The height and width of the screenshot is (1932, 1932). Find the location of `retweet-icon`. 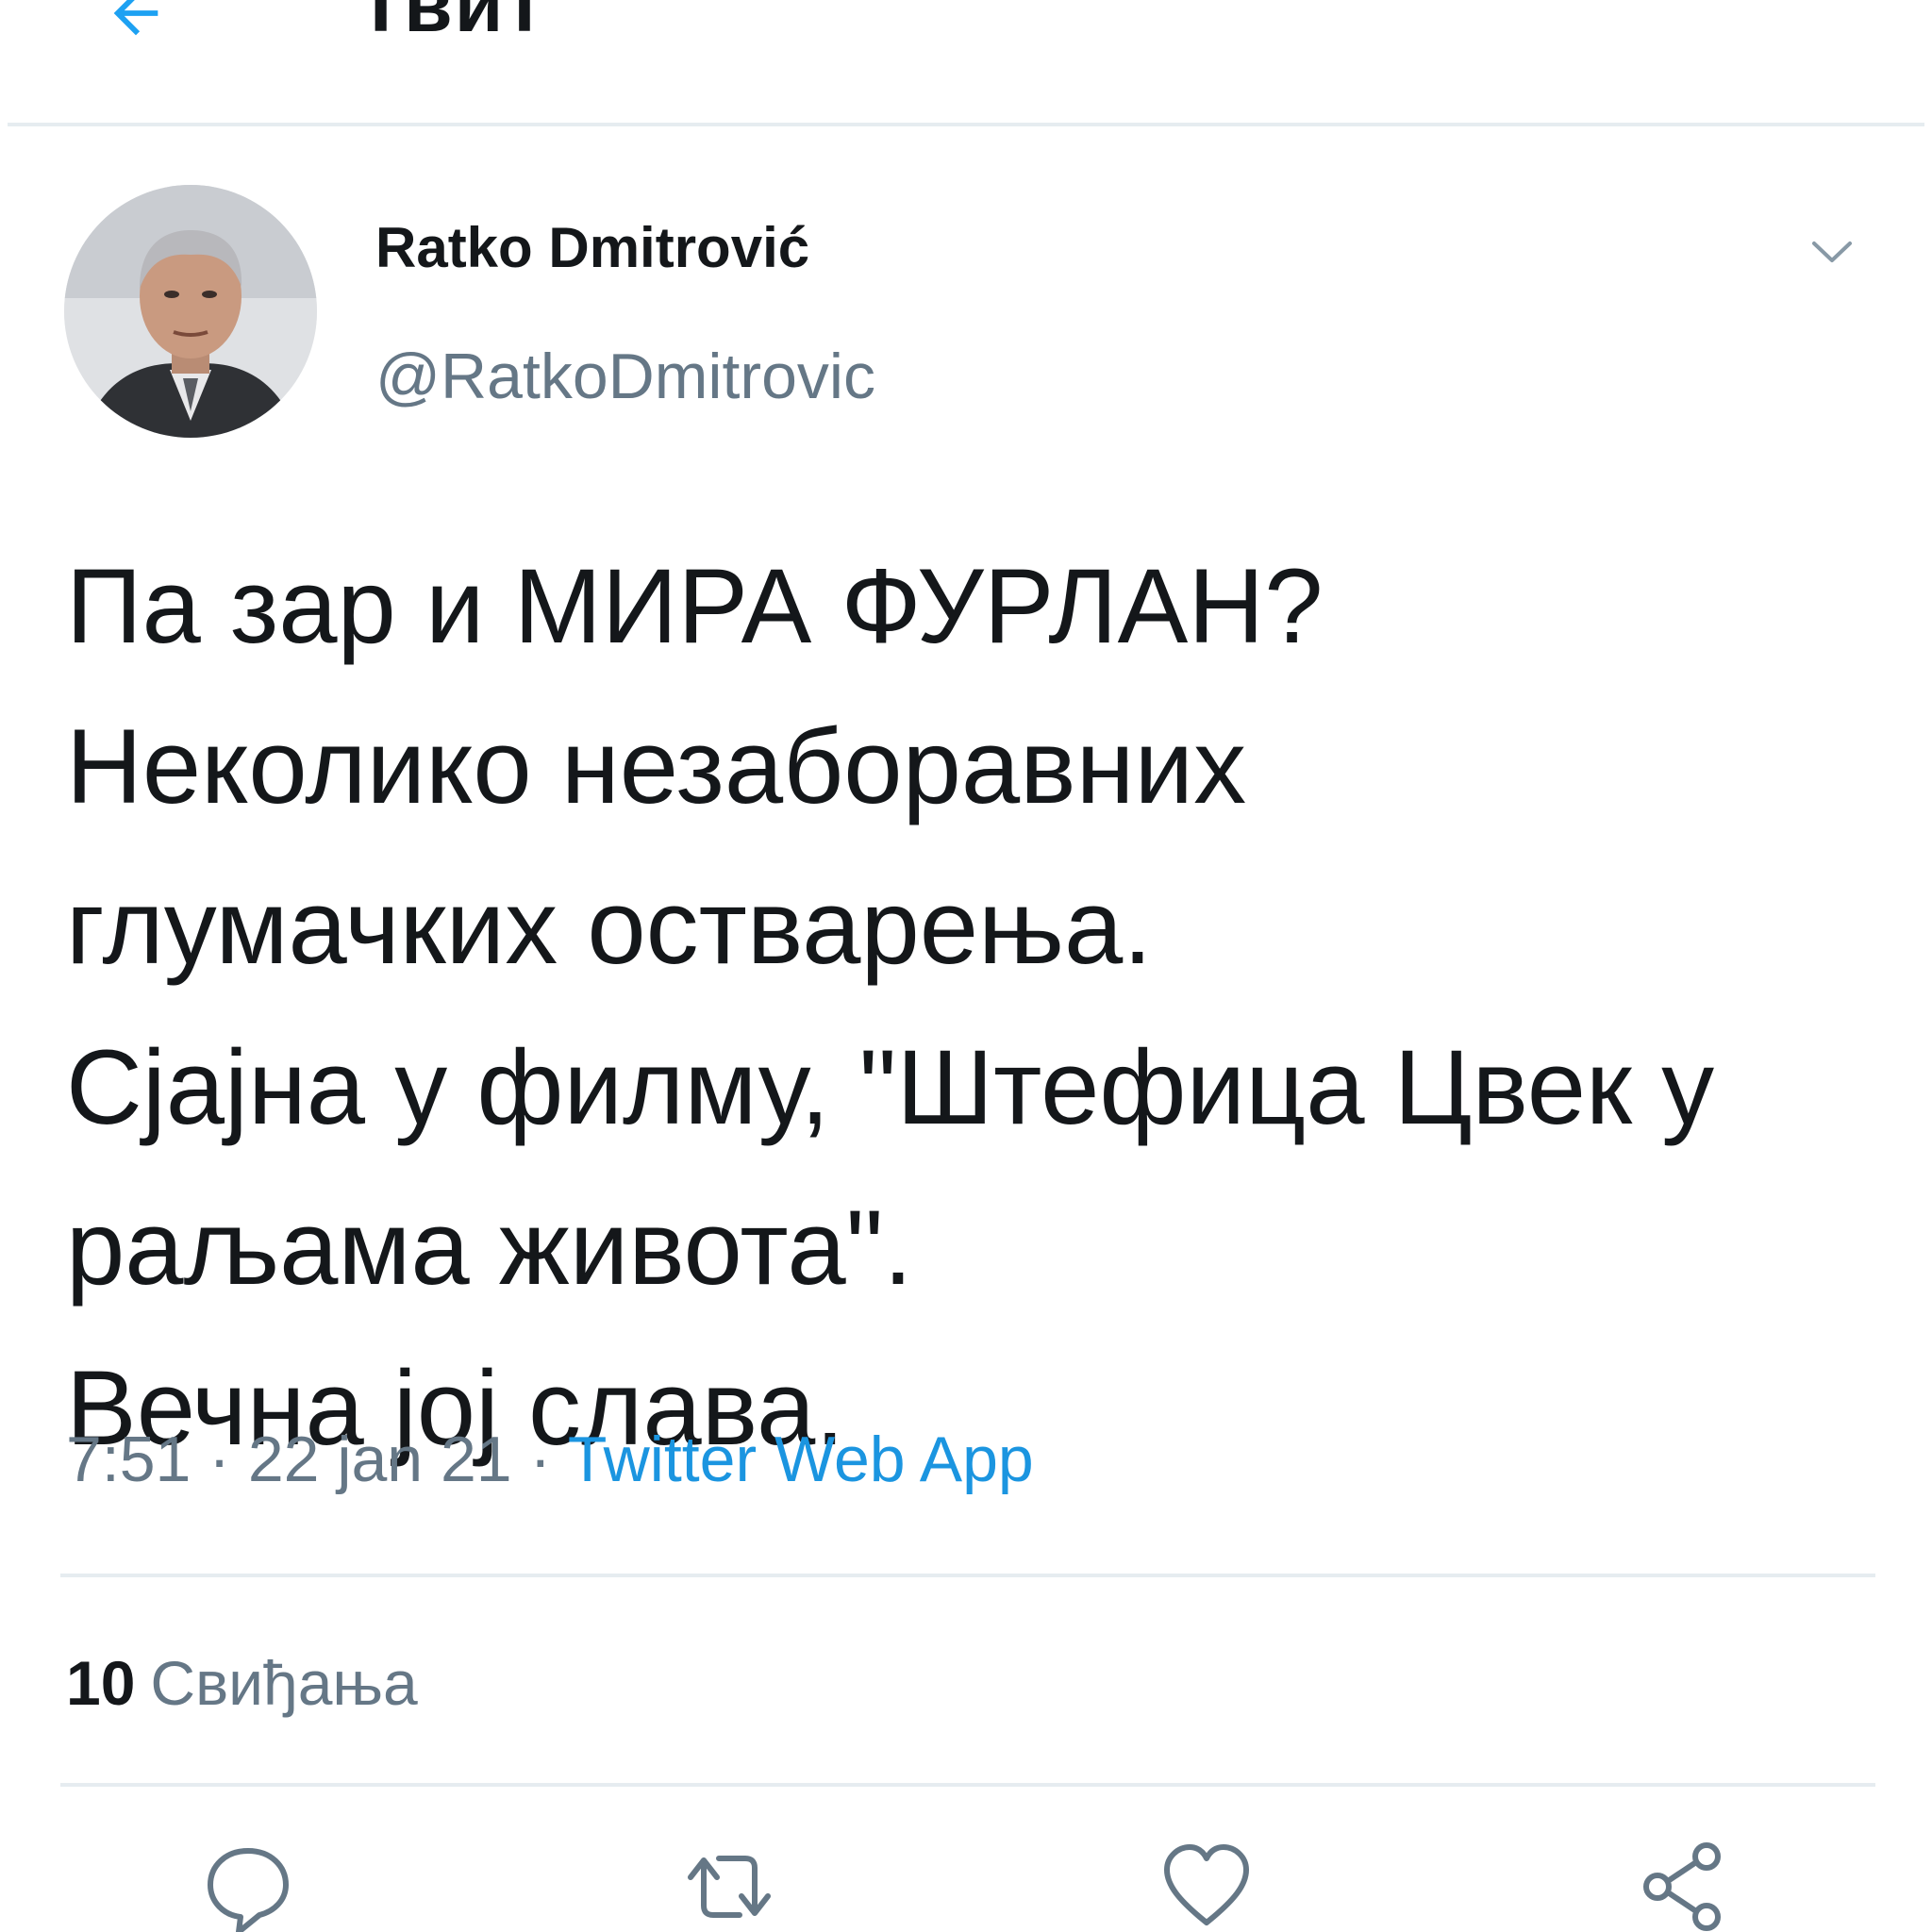

retweet-icon is located at coordinates (729, 1886).